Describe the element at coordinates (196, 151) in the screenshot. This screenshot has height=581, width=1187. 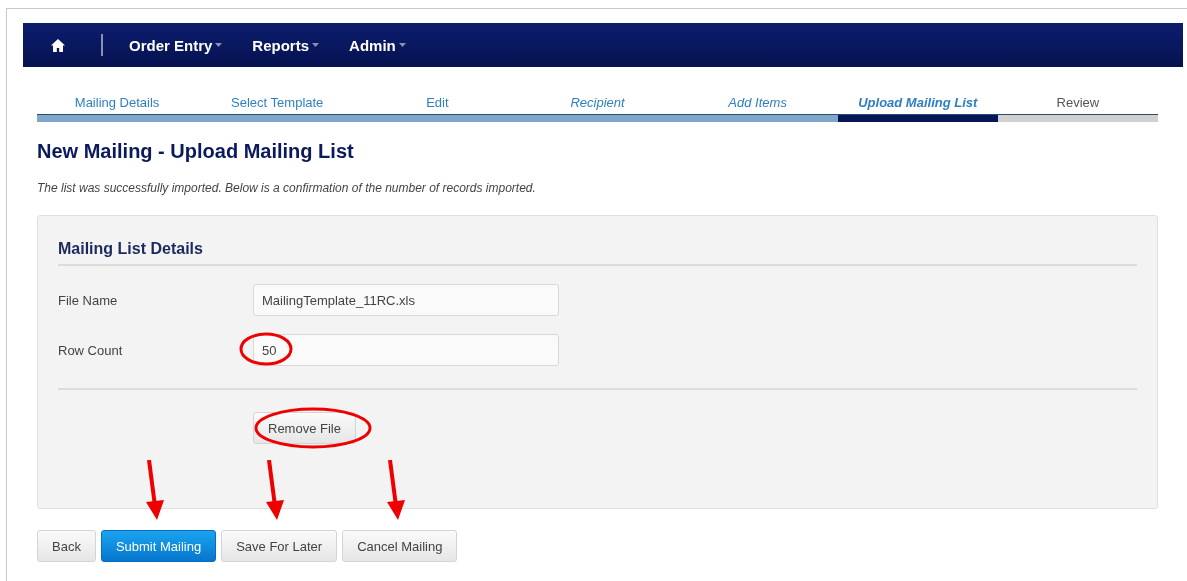
I see `page-title: New Mailing - Upload Mailing List` at that location.